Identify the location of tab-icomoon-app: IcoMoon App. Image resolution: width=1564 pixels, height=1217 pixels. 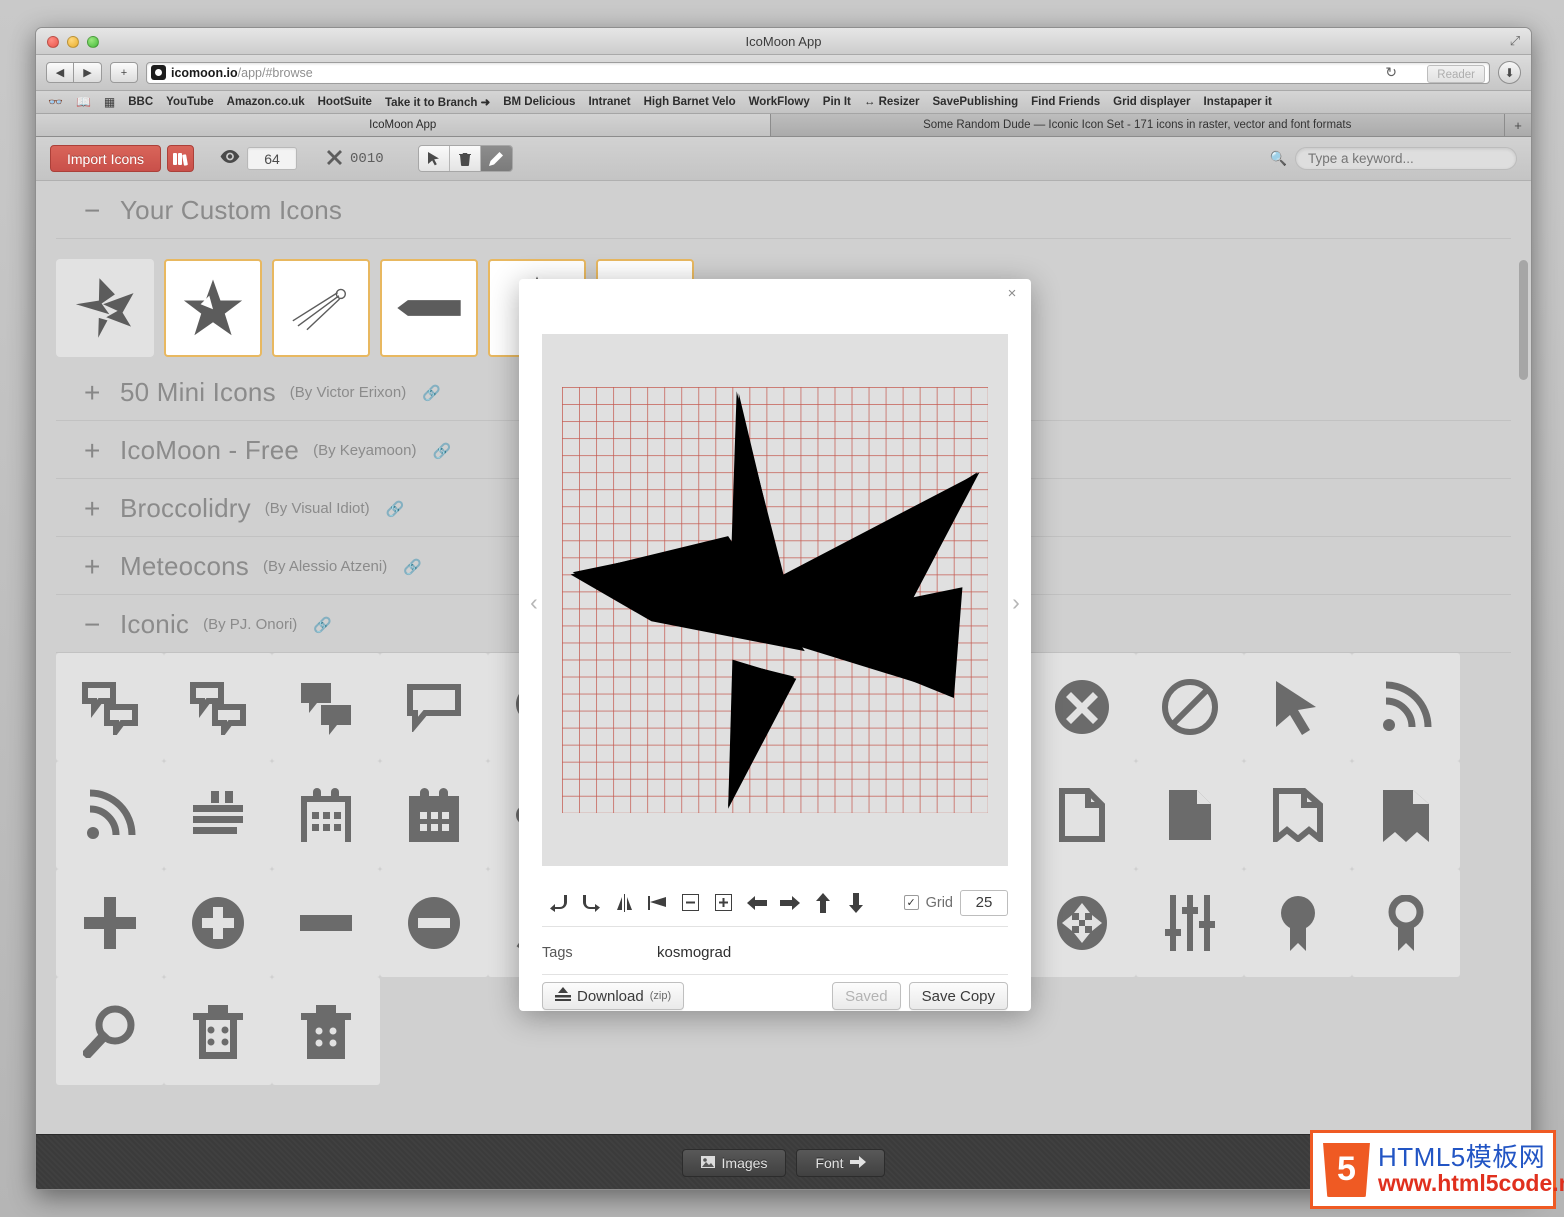
(403, 125).